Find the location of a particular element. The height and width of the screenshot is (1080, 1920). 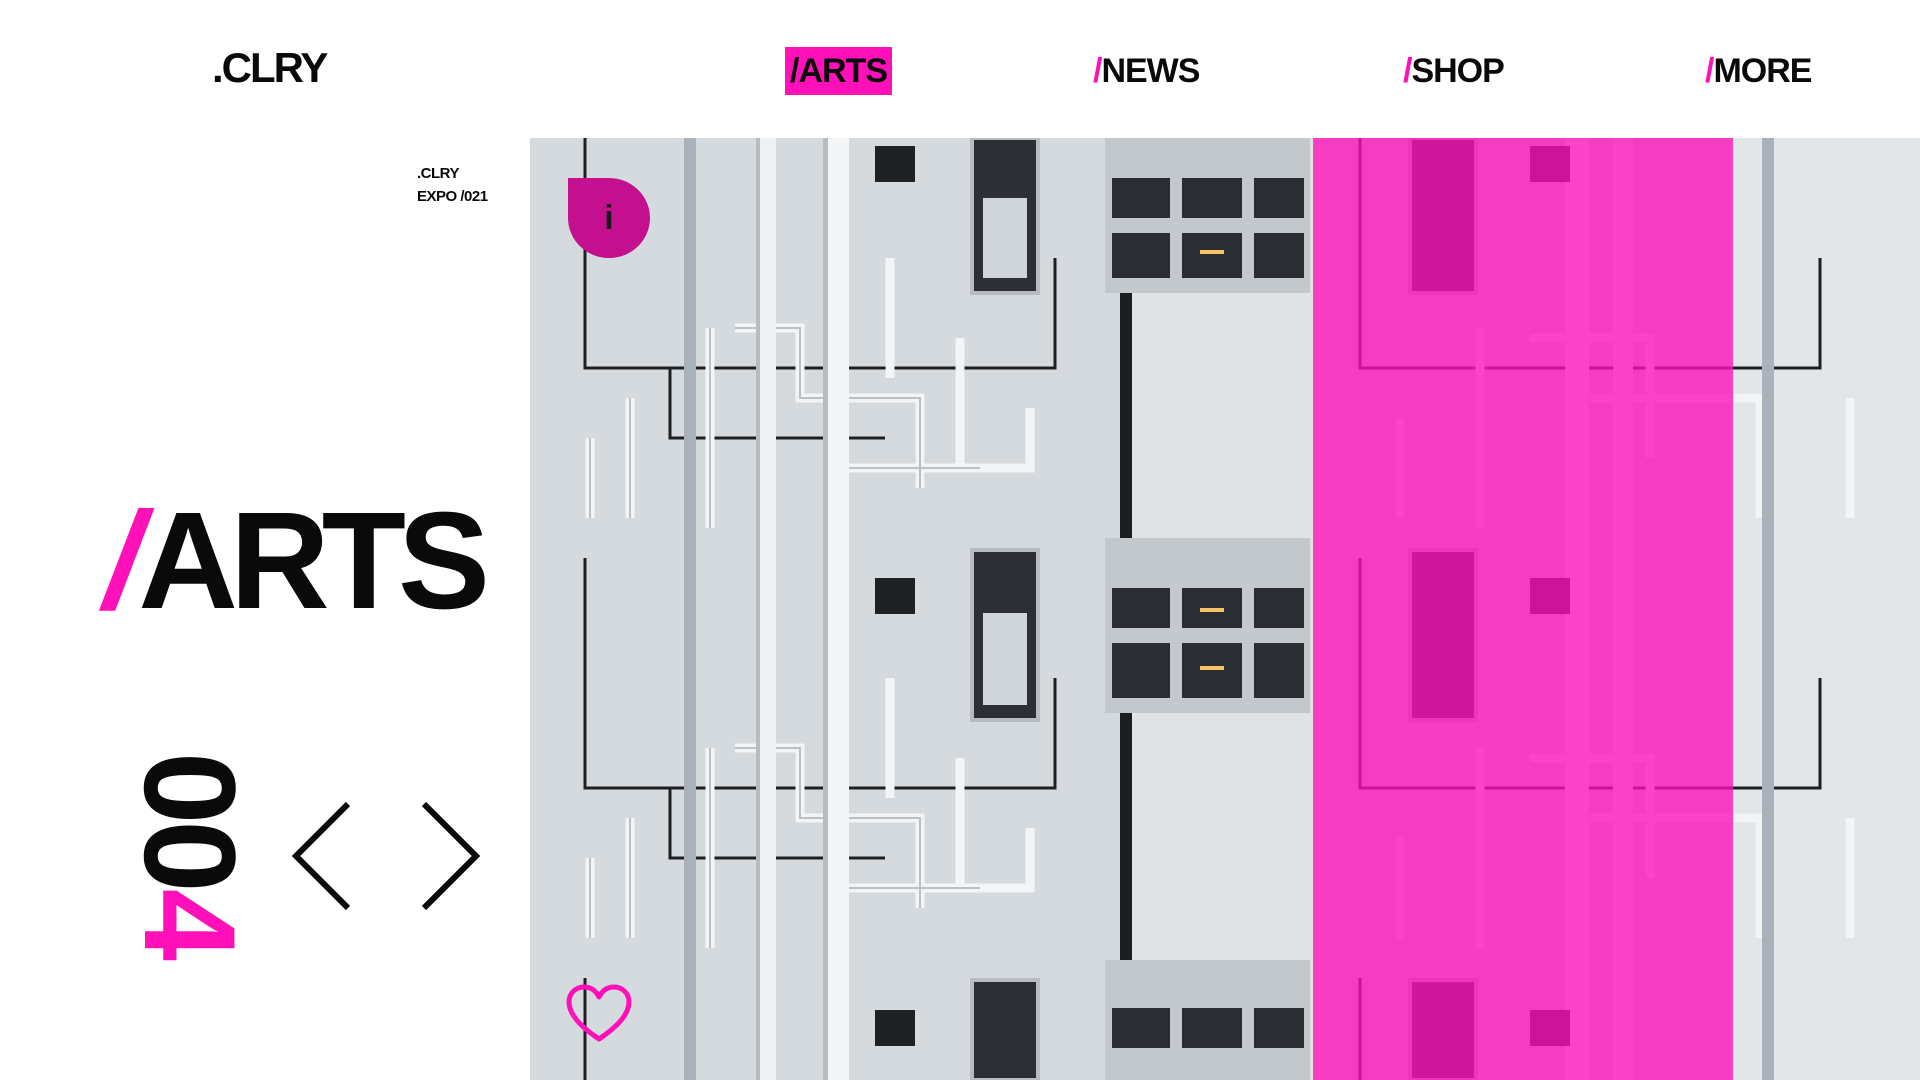

exhibition-meta: .CLRY EXPO /021 is located at coordinates (452, 185).